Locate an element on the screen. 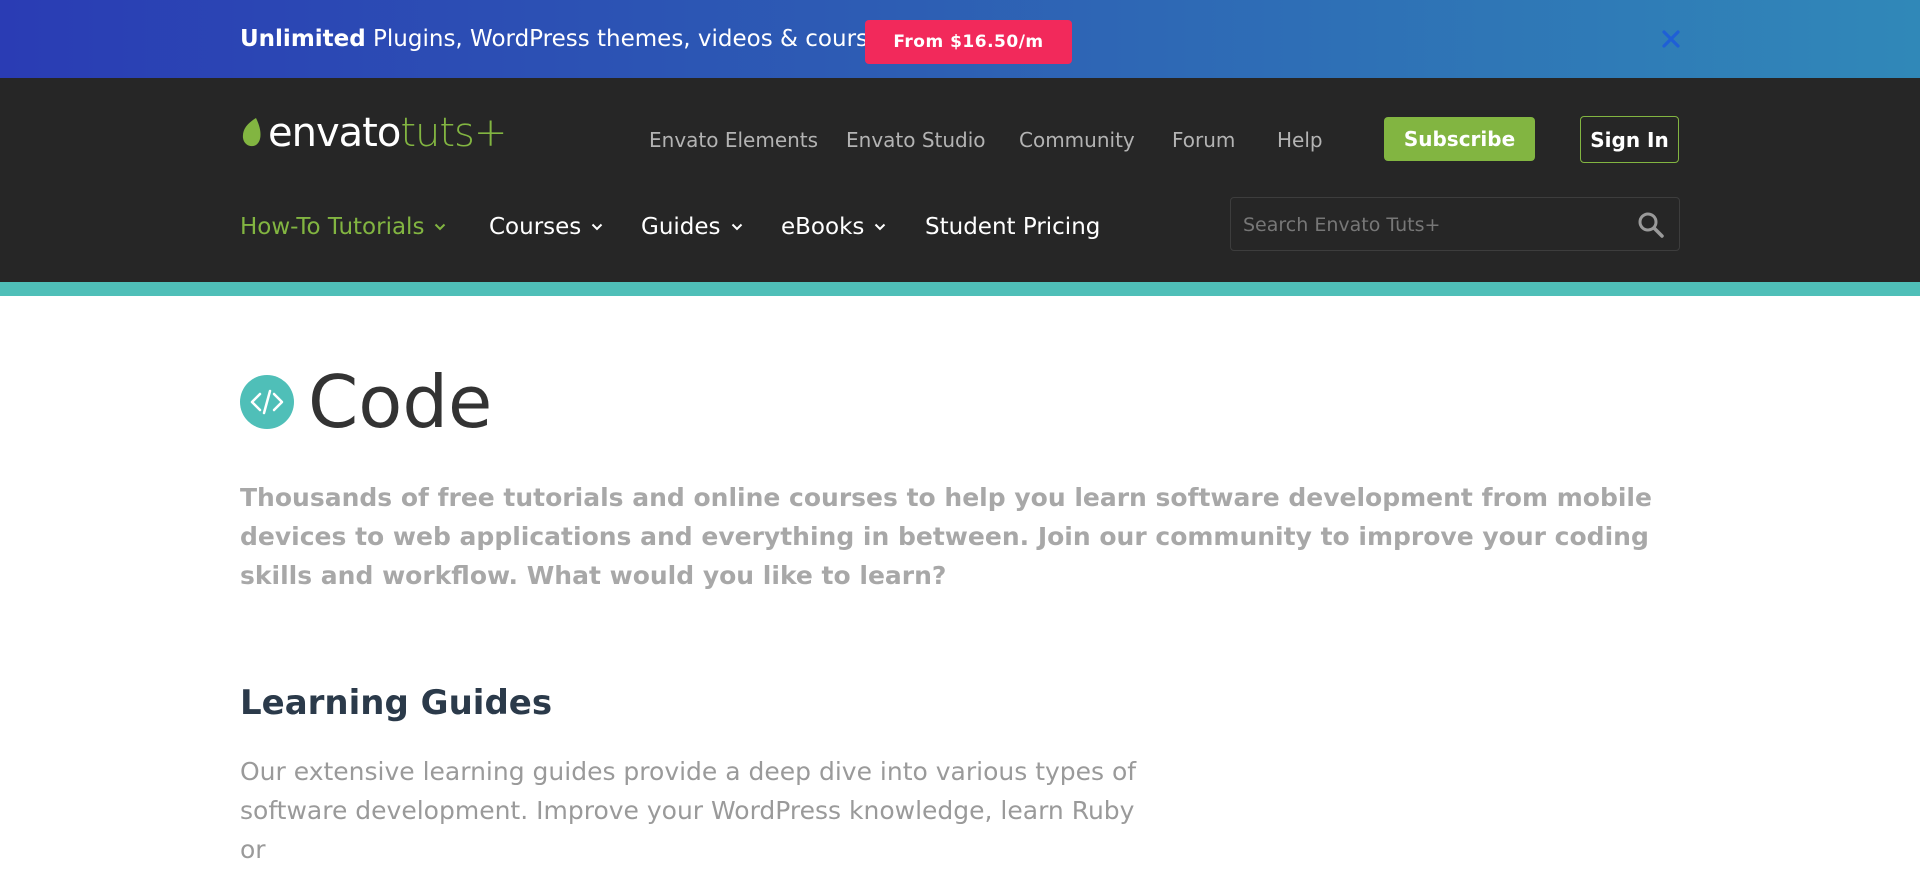 This screenshot has width=1920, height=869. nav-label: How-To Tutorials is located at coordinates (332, 227).